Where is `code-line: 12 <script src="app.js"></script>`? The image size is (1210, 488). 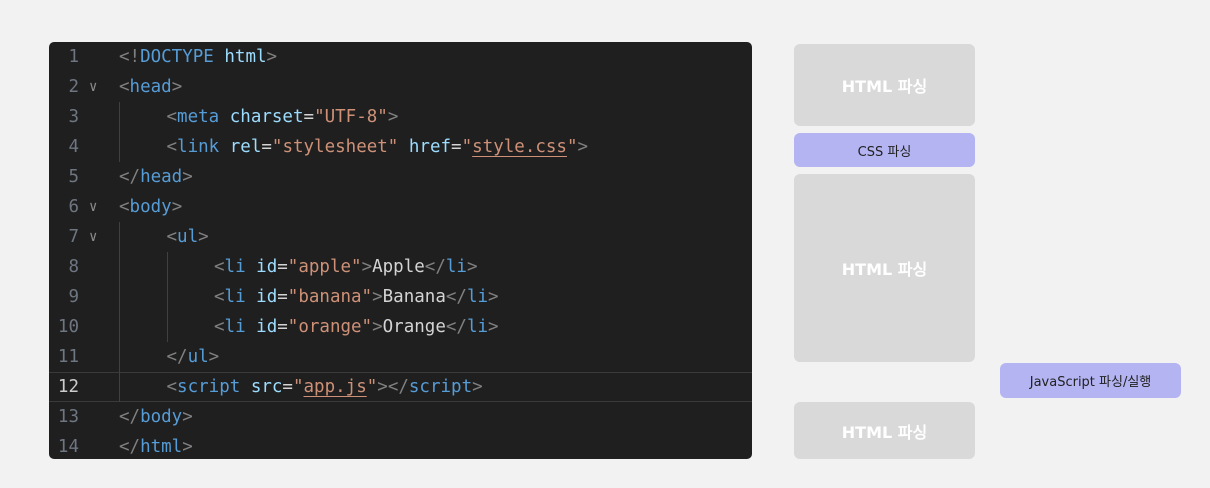 code-line: 12 <script src="app.js"></script> is located at coordinates (400, 387).